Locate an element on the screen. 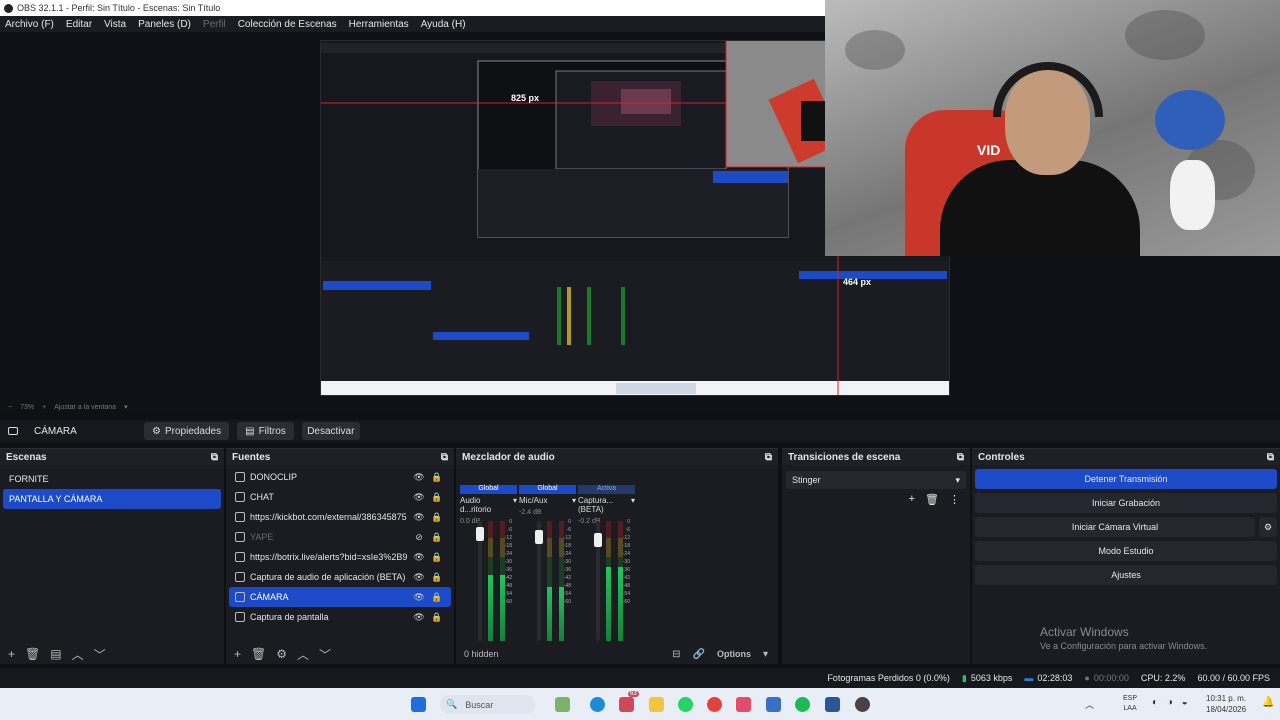 The height and width of the screenshot is (720, 1280). balloon is located at coordinates (1190, 120).